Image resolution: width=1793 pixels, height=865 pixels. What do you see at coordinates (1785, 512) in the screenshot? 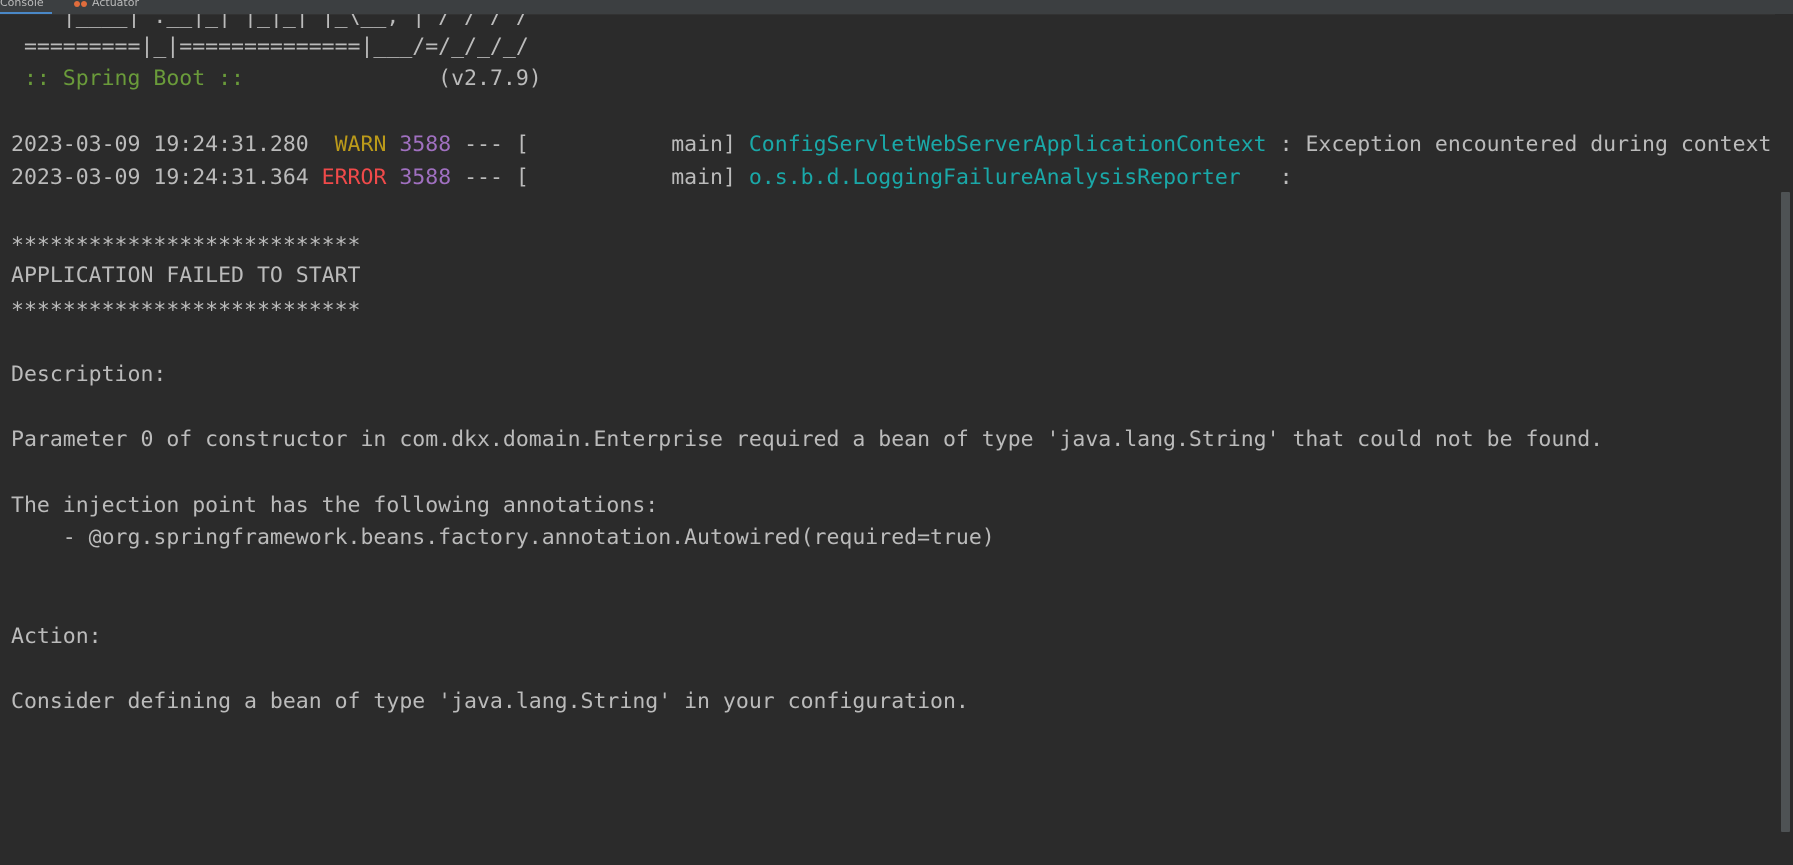
I see `scrollbar-thumb` at bounding box center [1785, 512].